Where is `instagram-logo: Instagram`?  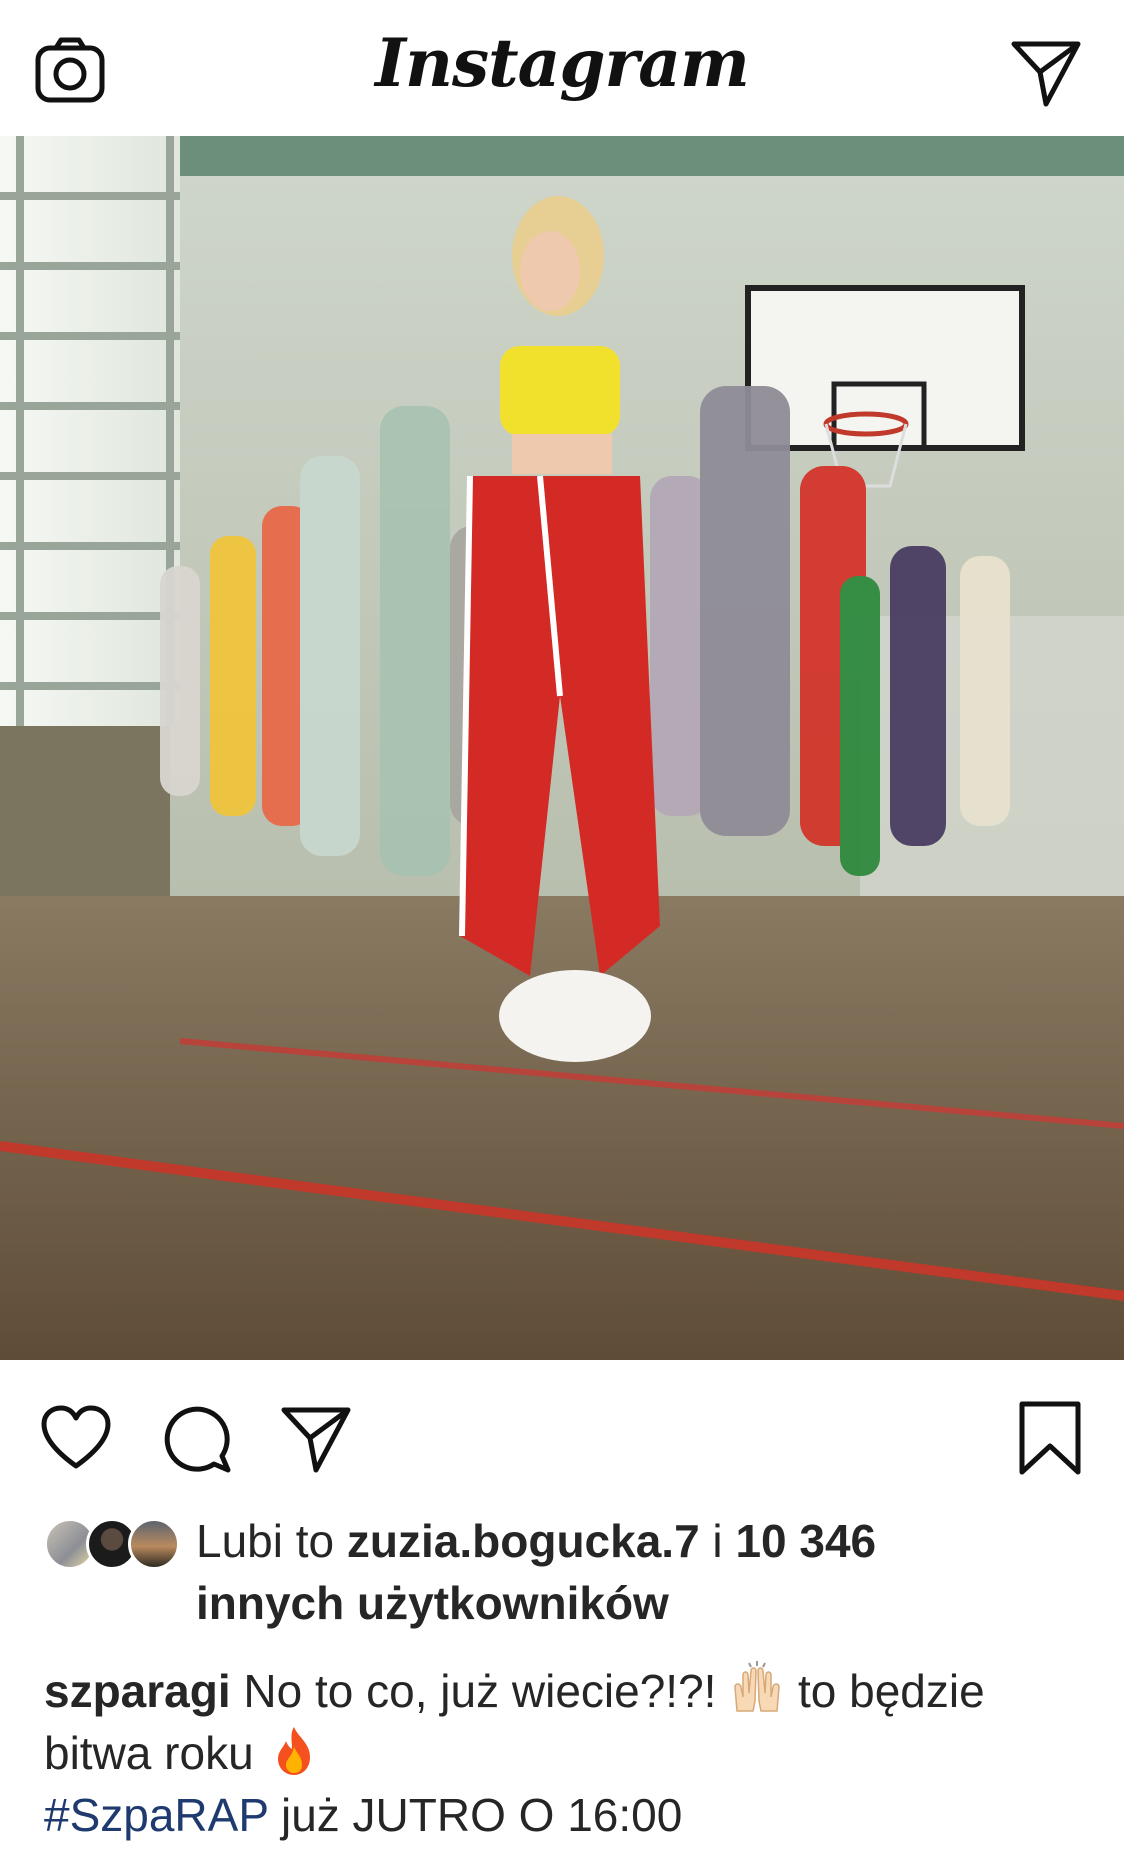 instagram-logo: Instagram is located at coordinates (562, 63).